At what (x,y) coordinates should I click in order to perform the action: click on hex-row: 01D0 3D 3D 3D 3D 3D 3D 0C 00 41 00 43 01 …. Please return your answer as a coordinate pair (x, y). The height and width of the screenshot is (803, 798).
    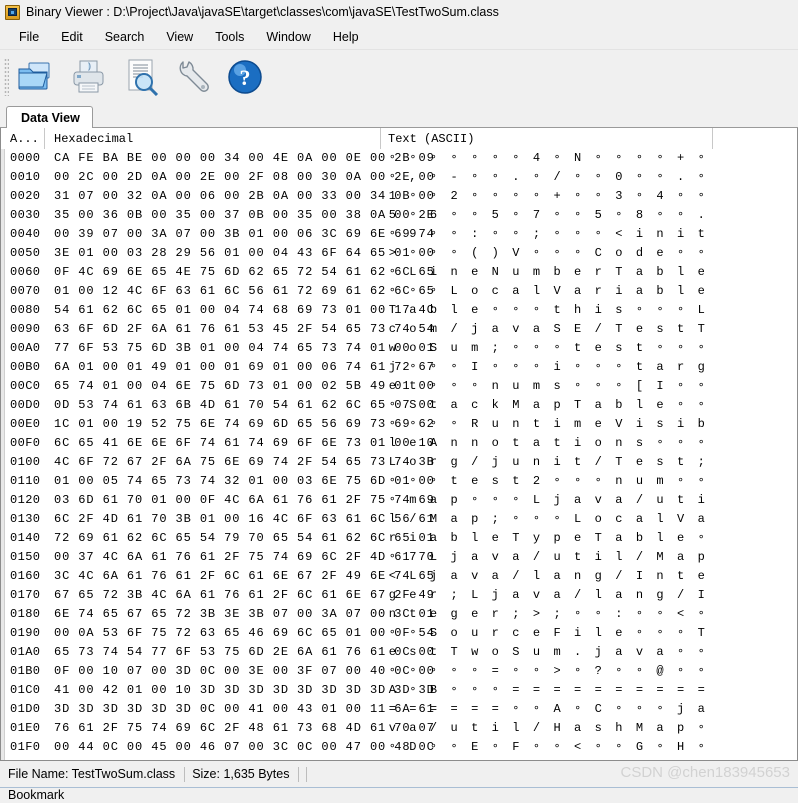
    Looking at the image, I should click on (399, 709).